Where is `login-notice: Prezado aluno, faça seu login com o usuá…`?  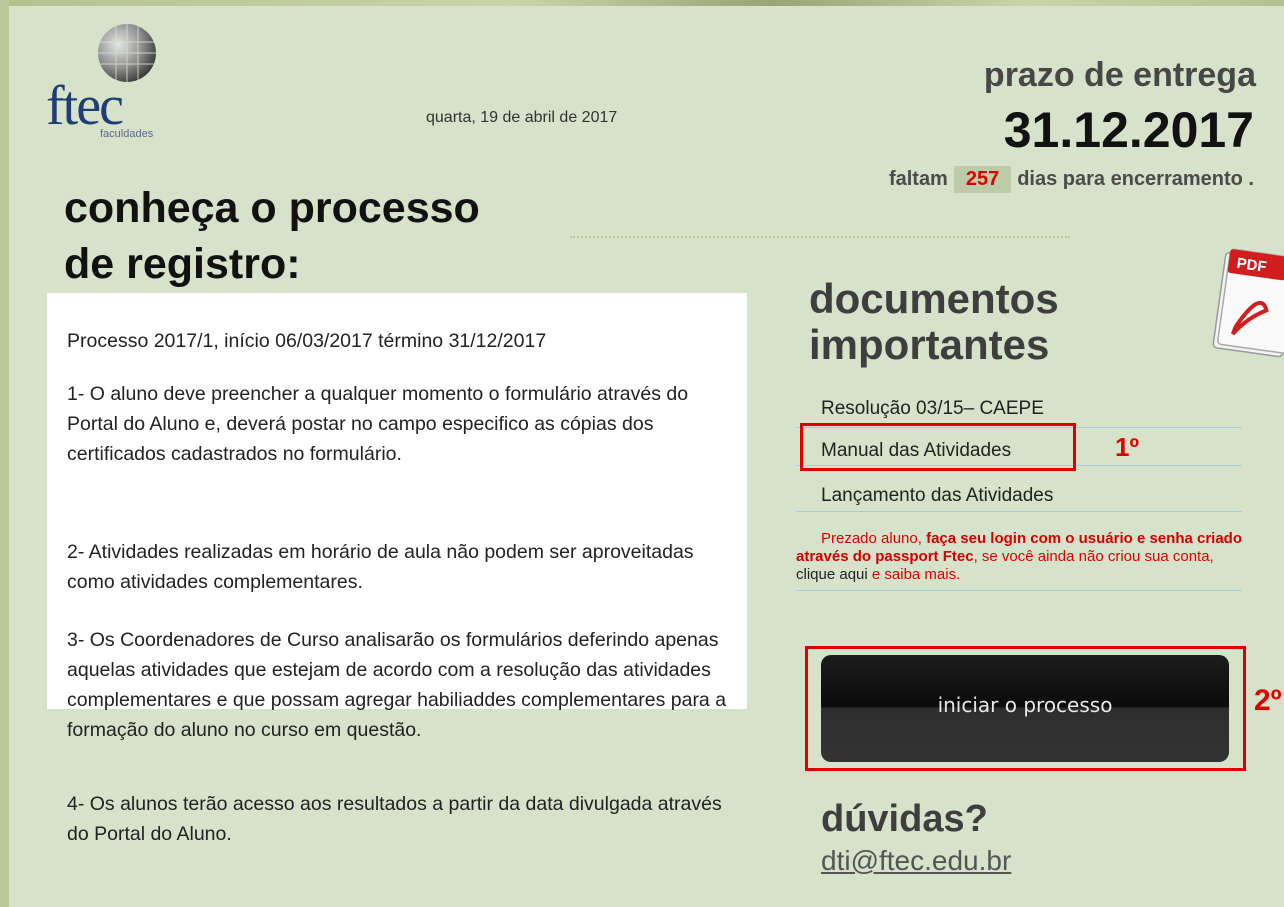 login-notice: Prezado aluno, faça seu login com o usuá… is located at coordinates (1019, 560).